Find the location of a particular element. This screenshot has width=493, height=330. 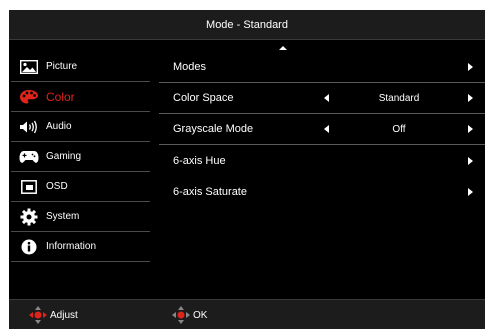

setting-row-6-axis-saturate: 6-axis Saturate is located at coordinates (322, 191).